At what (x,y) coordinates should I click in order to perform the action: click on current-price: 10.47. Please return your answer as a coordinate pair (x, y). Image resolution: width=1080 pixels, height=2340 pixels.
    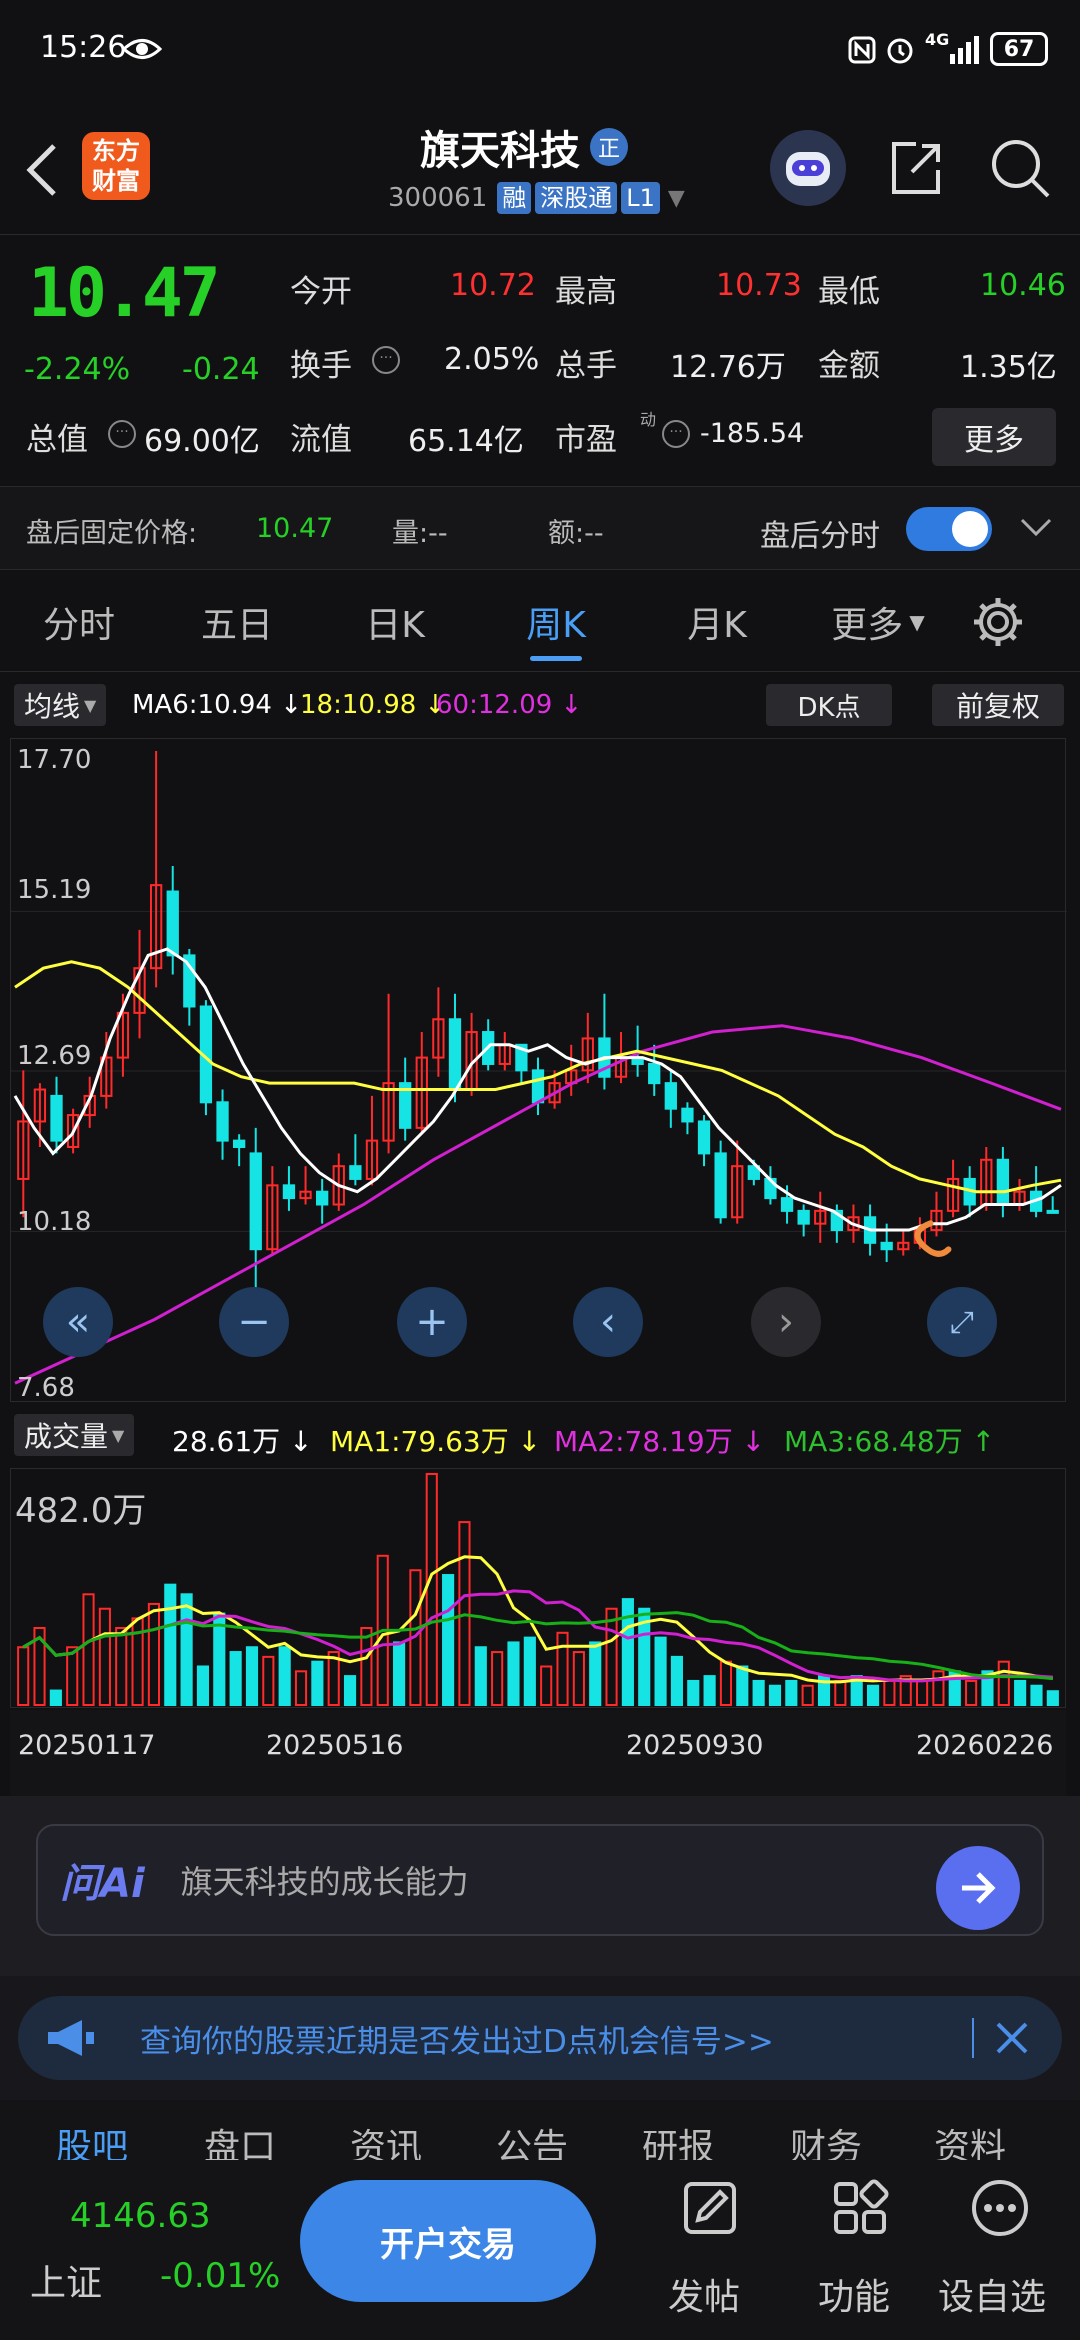
    Looking at the image, I should click on (124, 293).